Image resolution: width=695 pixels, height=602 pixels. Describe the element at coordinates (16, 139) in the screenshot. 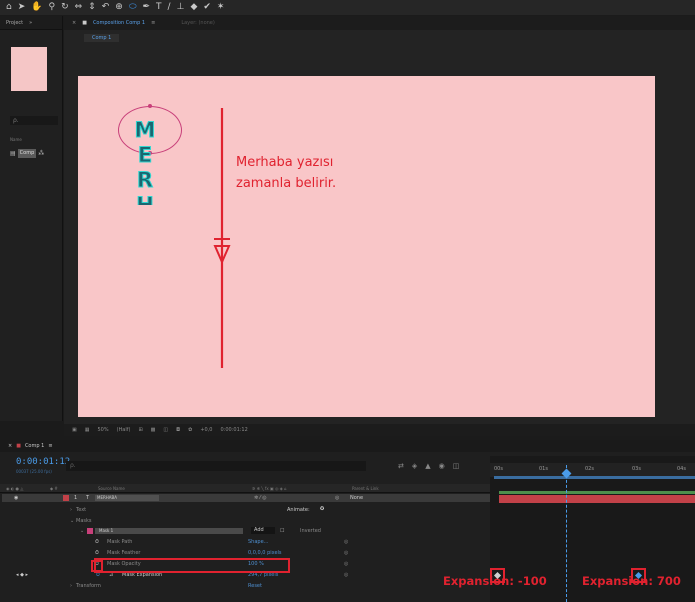

I see `name-column-header: Name` at that location.